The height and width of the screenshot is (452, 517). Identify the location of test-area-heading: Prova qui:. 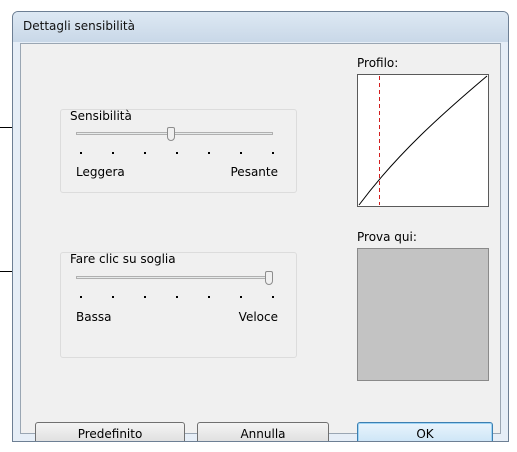
(387, 237).